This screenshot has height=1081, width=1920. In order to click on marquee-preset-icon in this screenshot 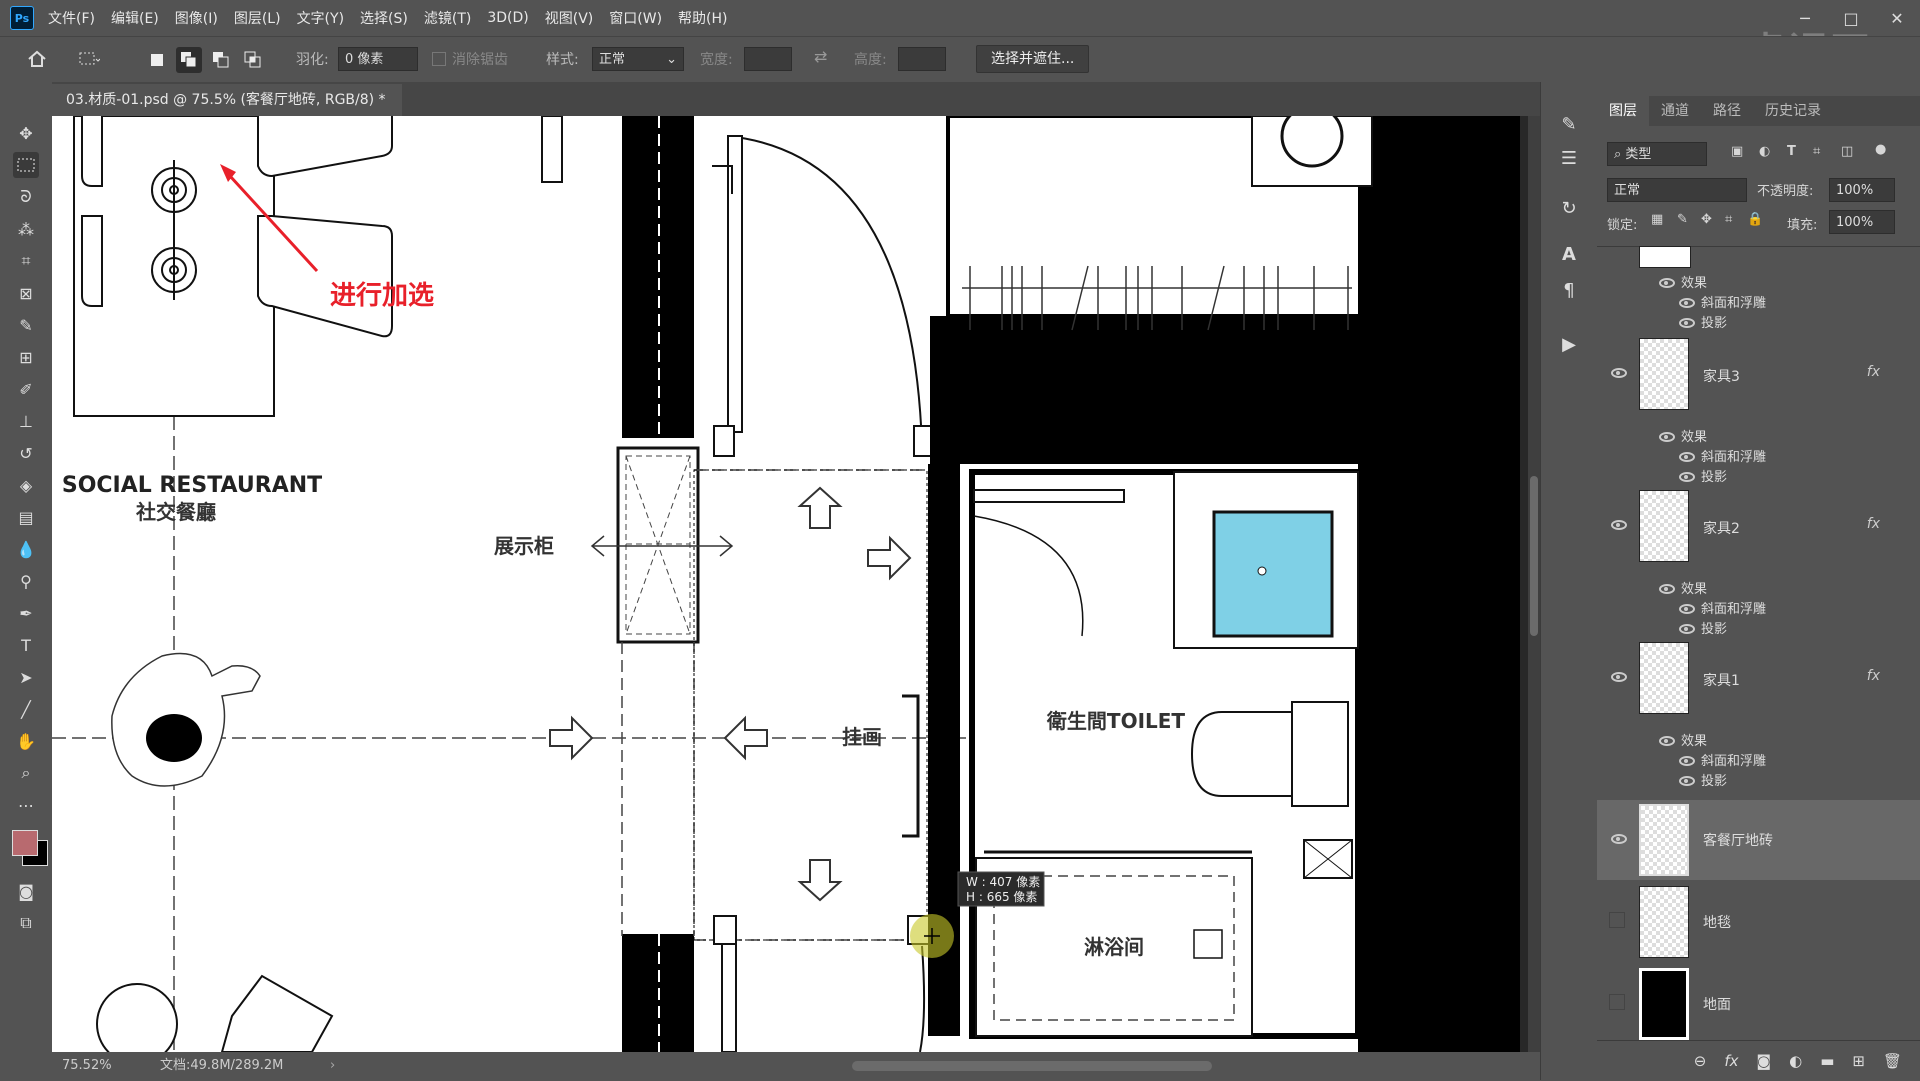, I will do `click(89, 59)`.